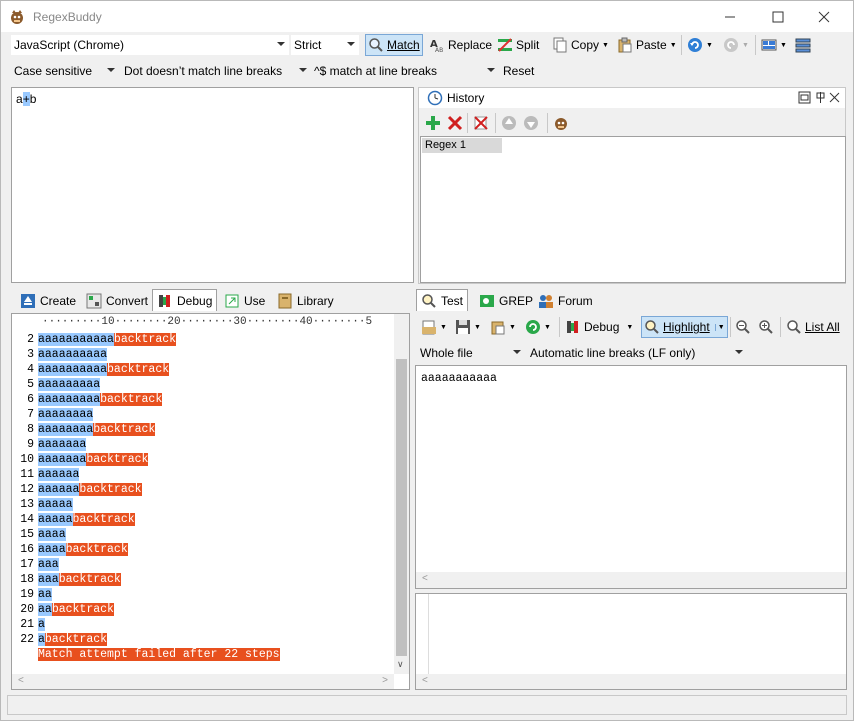 This screenshot has height=721, width=854. Describe the element at coordinates (533, 327) in the screenshot. I see `refresh-icon` at that location.